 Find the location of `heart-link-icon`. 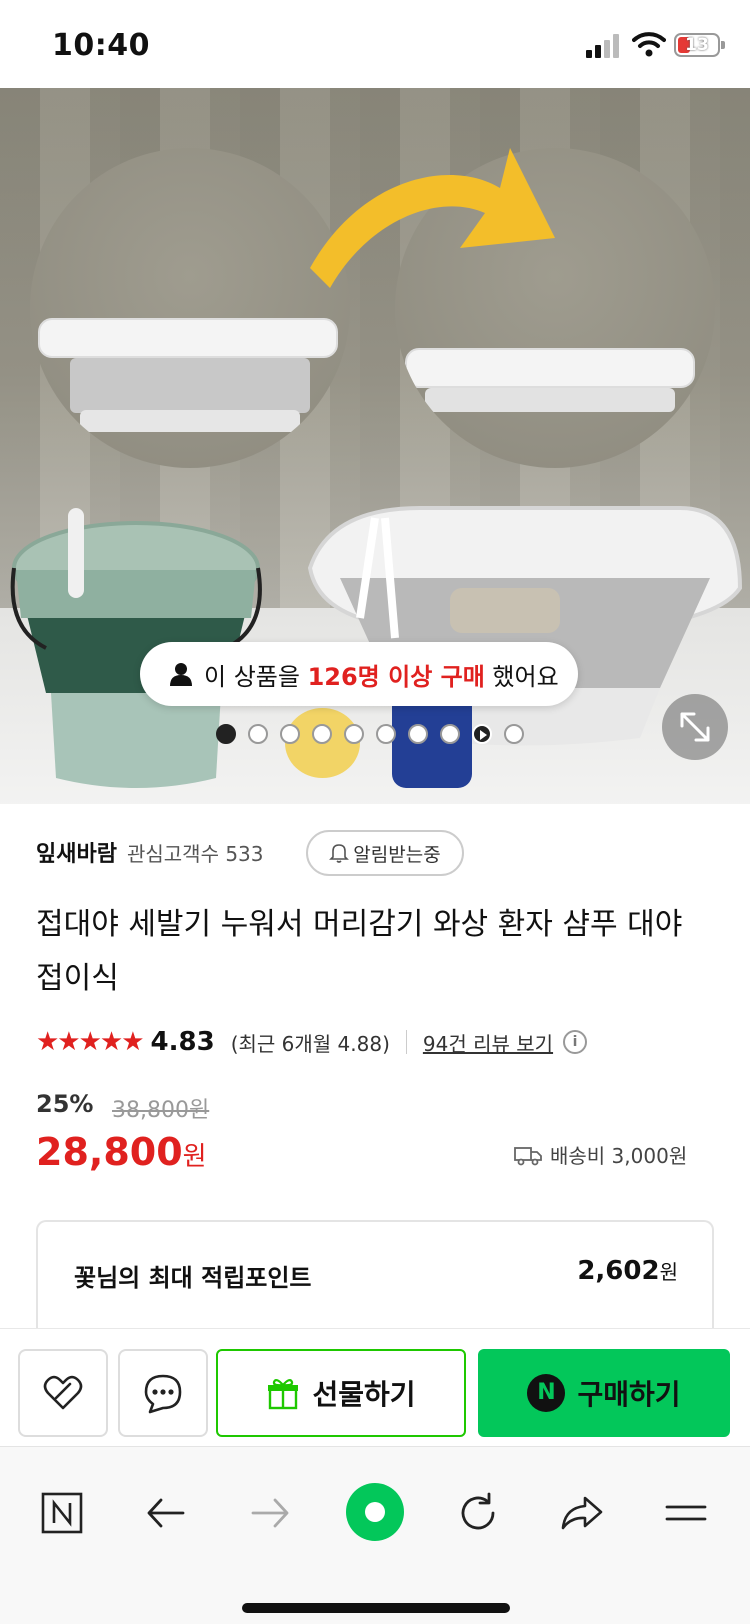

heart-link-icon is located at coordinates (63, 1392).